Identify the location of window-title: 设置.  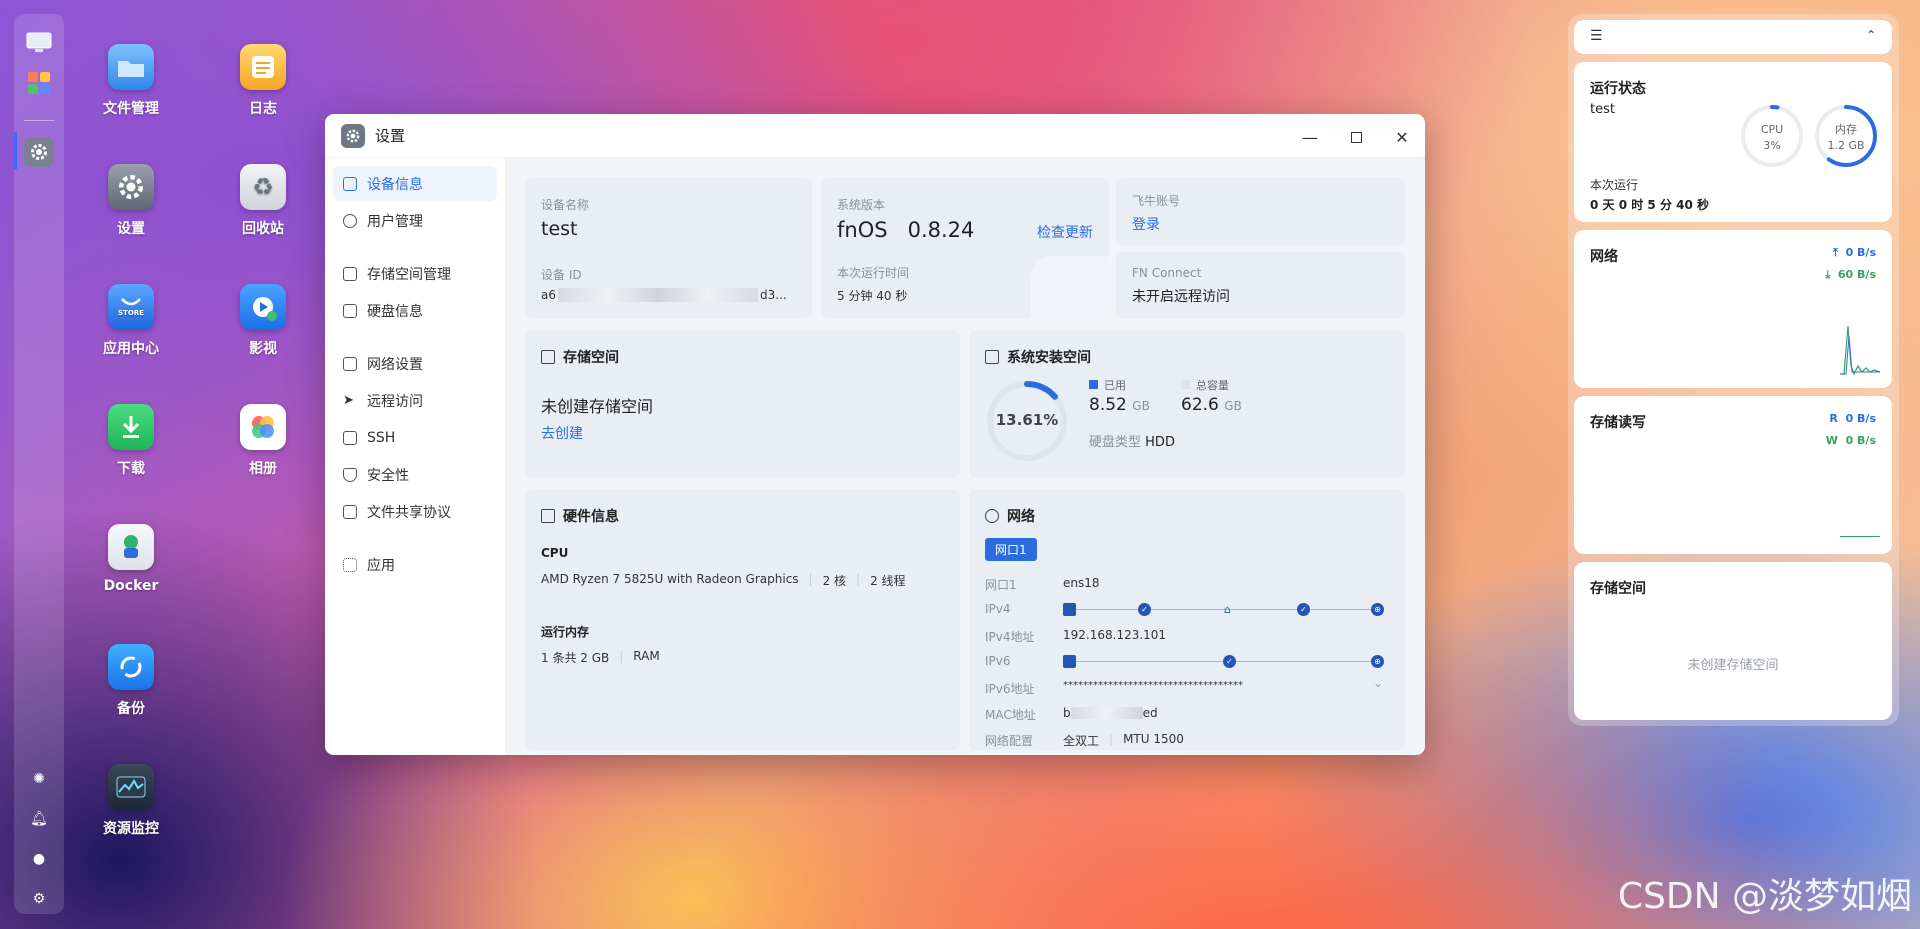
(390, 136).